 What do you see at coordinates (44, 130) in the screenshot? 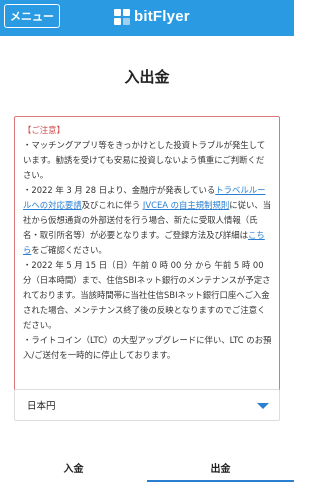
I see `notice-heading: 【ご注意】` at bounding box center [44, 130].